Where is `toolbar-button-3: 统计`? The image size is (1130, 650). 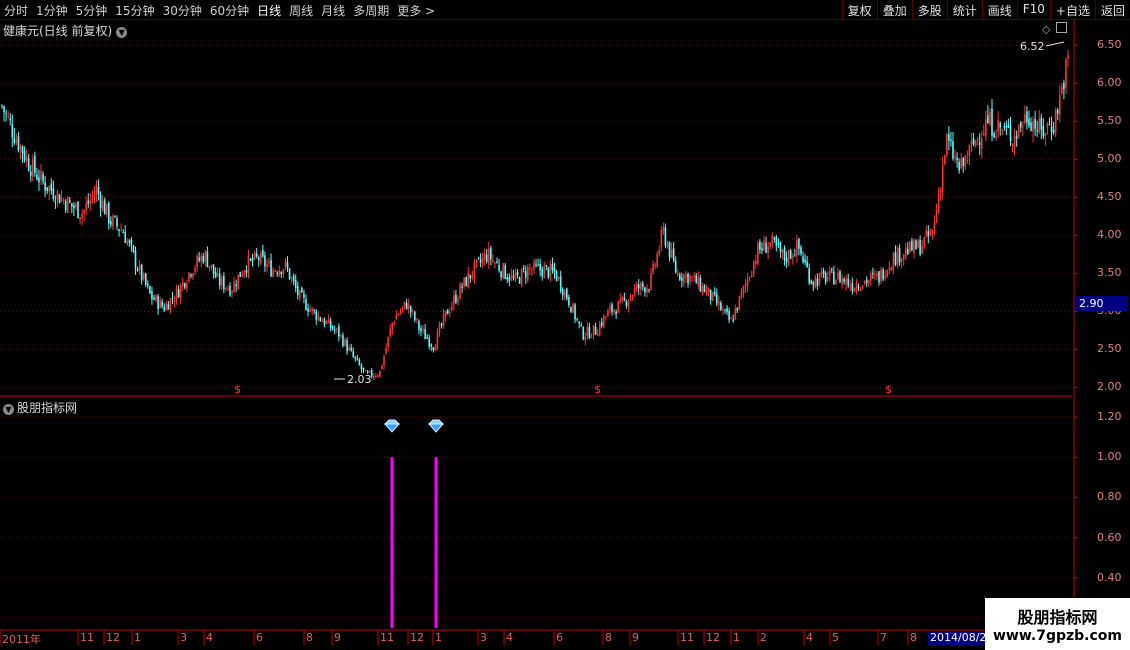 toolbar-button-3: 统计 is located at coordinates (964, 9).